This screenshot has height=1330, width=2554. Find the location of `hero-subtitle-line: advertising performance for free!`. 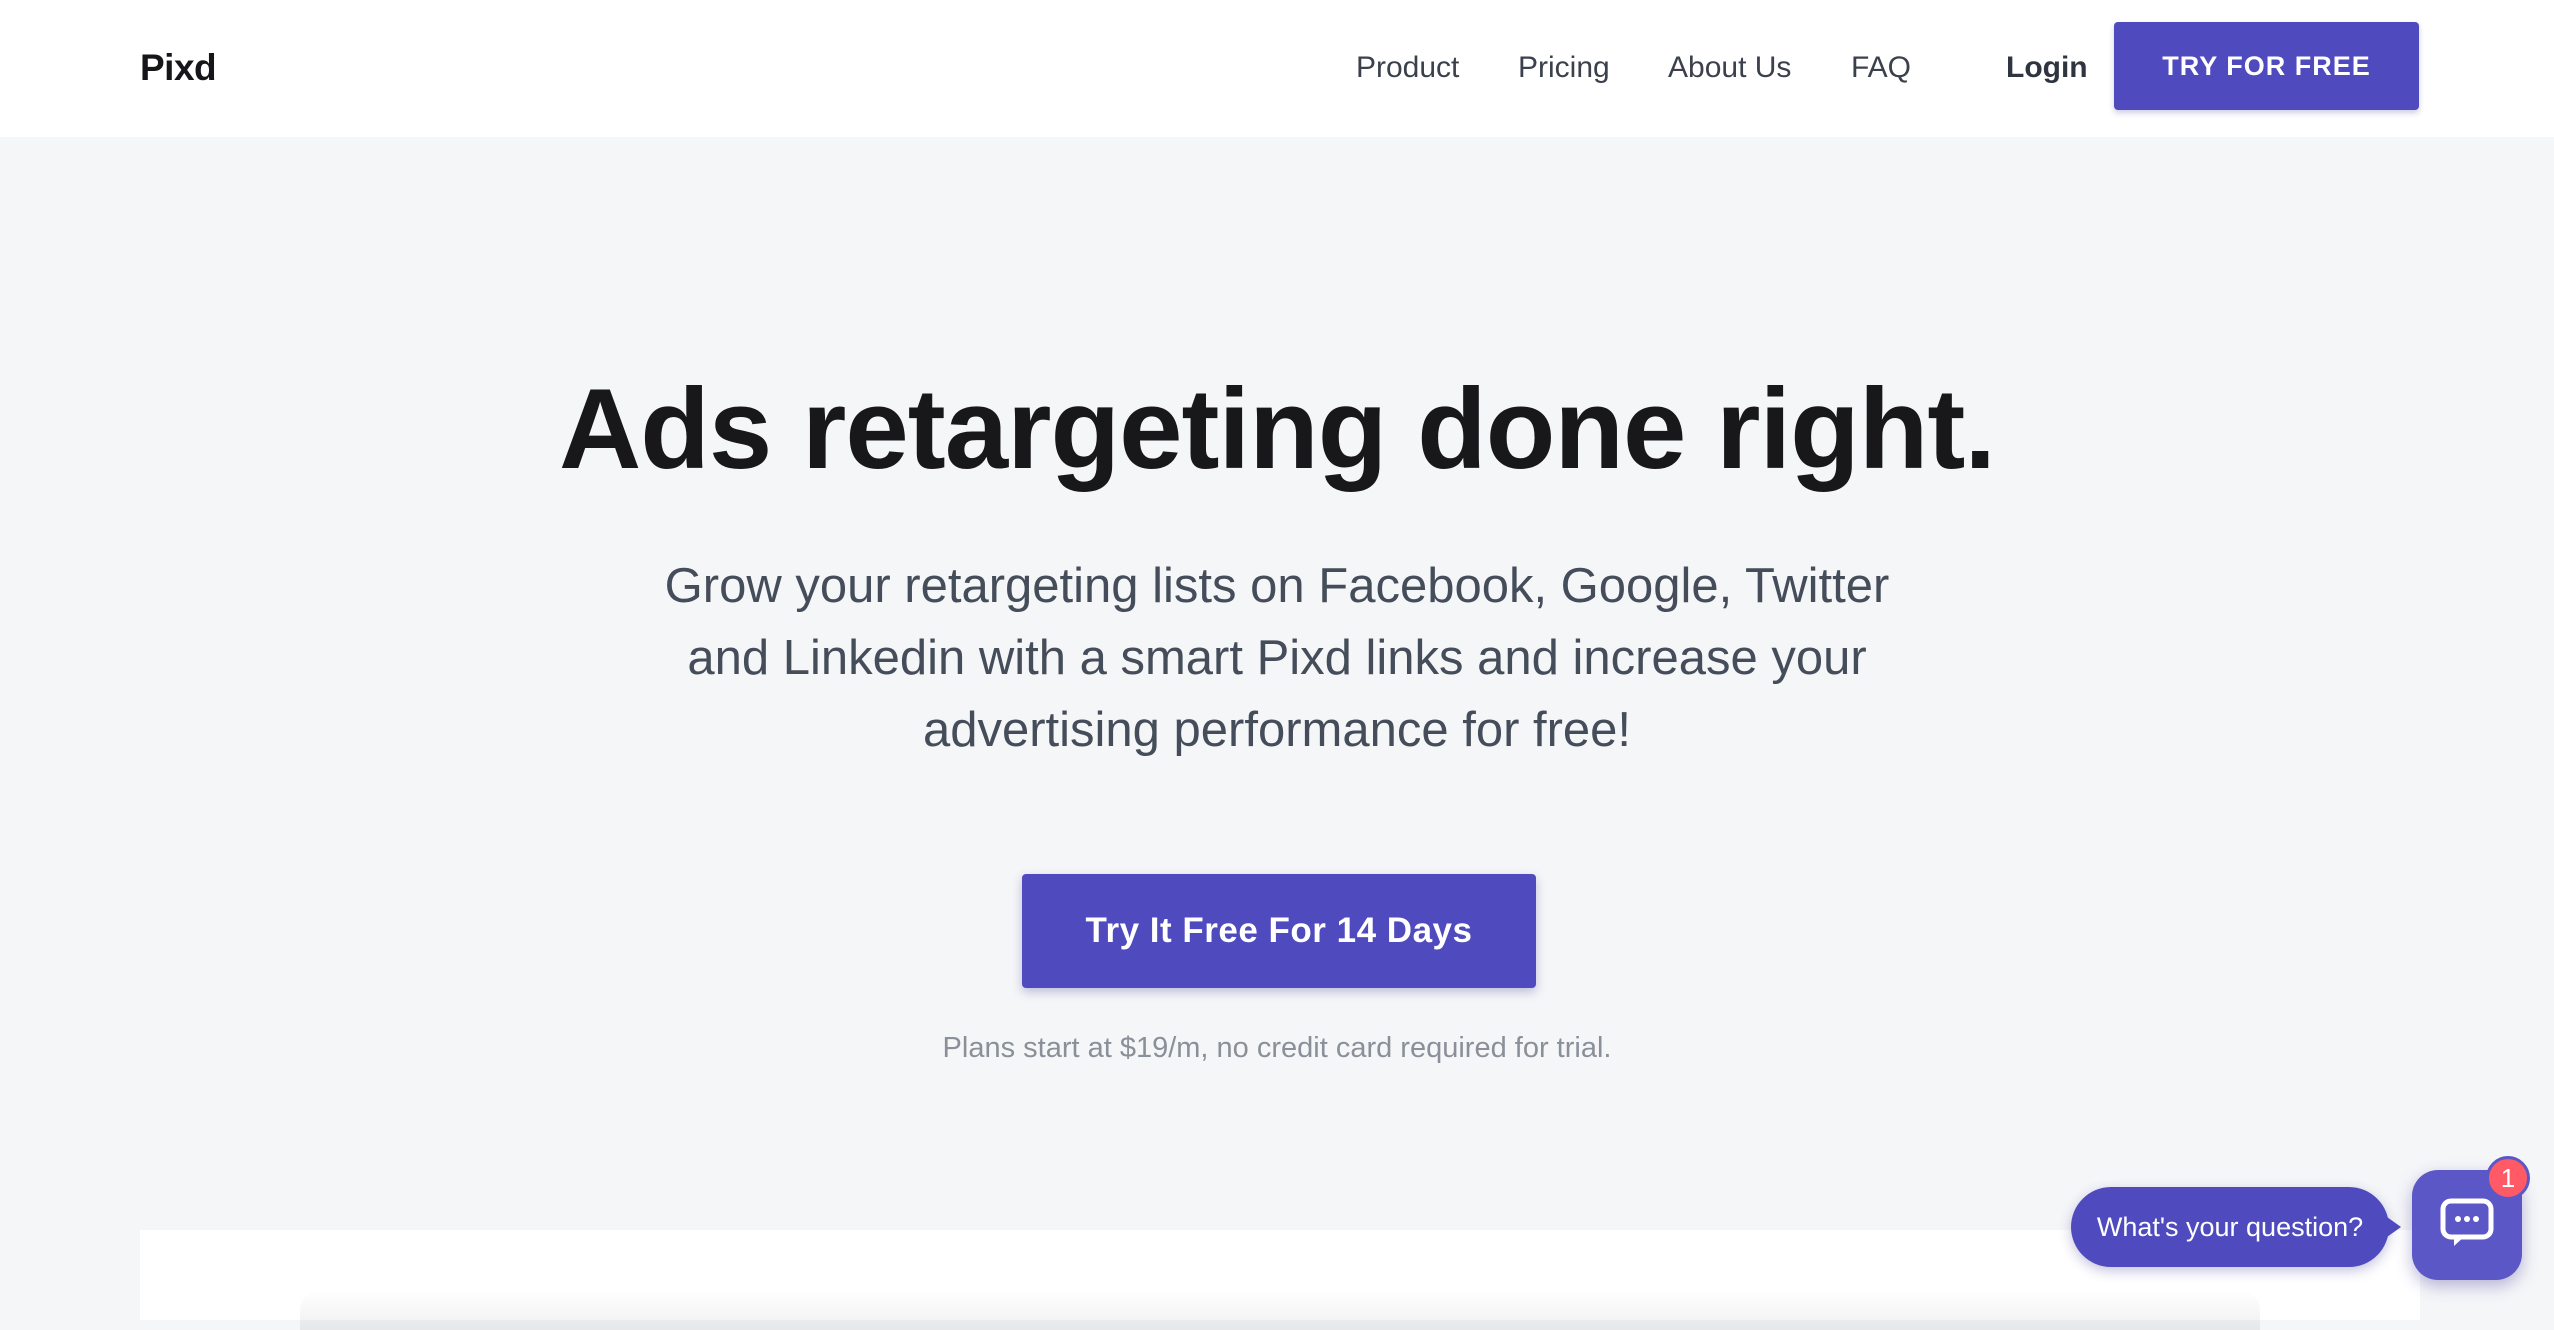

hero-subtitle-line: advertising performance for free! is located at coordinates (1277, 730).